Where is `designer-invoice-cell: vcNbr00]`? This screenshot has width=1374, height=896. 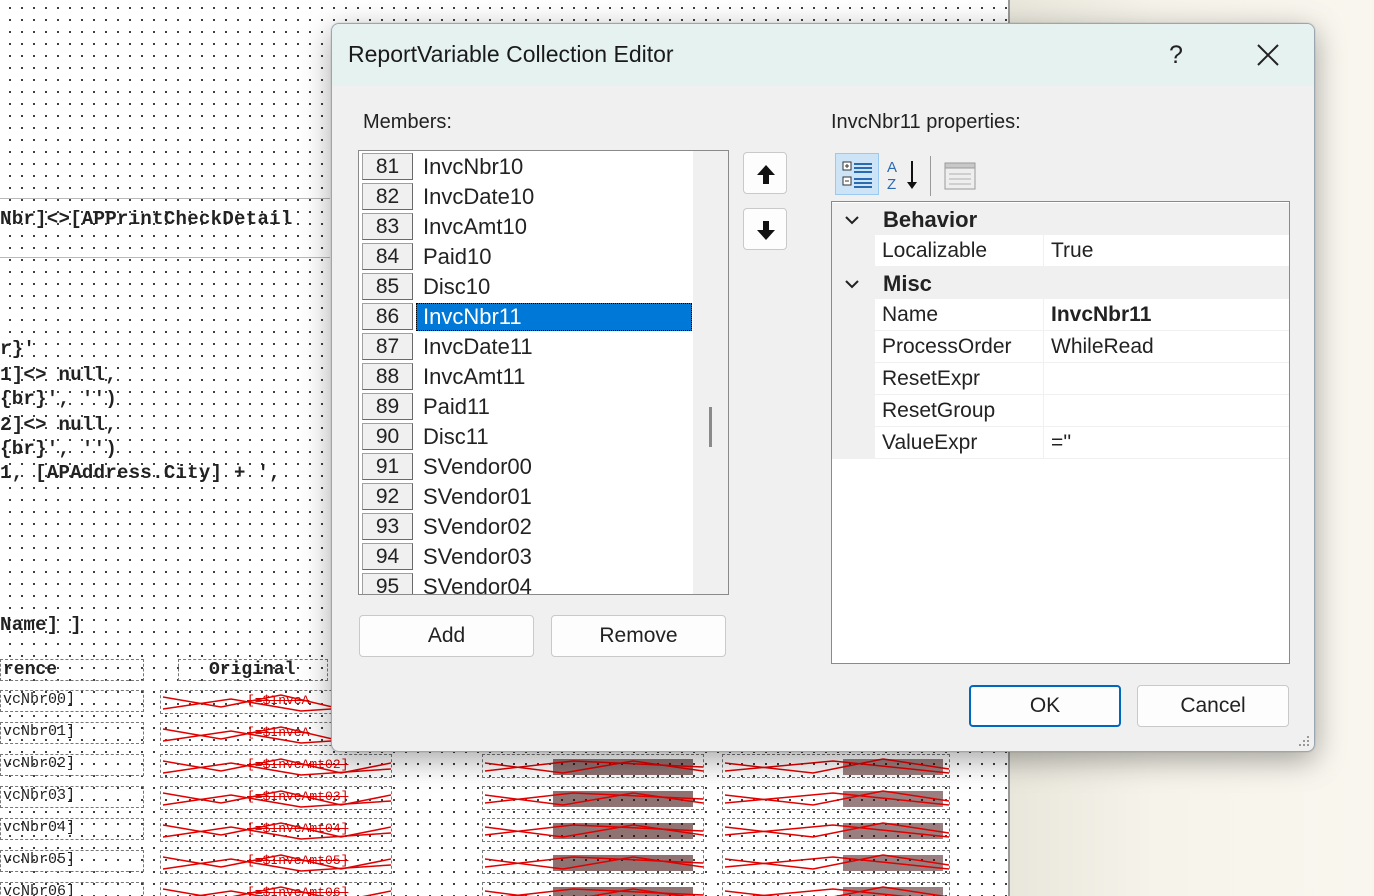
designer-invoice-cell: vcNbr00] is located at coordinates (72, 701).